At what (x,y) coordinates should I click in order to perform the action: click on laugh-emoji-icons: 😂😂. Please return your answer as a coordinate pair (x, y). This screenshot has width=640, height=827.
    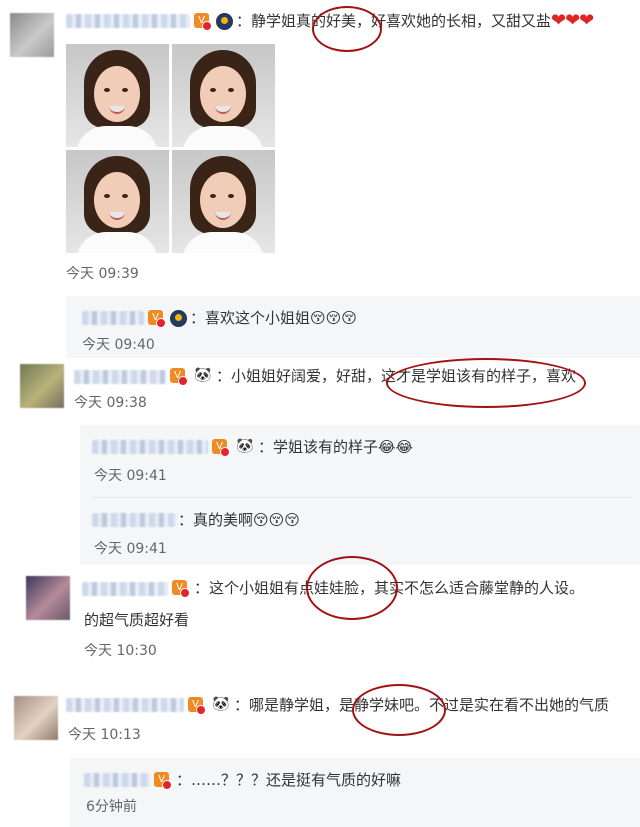
    Looking at the image, I should click on (396, 447).